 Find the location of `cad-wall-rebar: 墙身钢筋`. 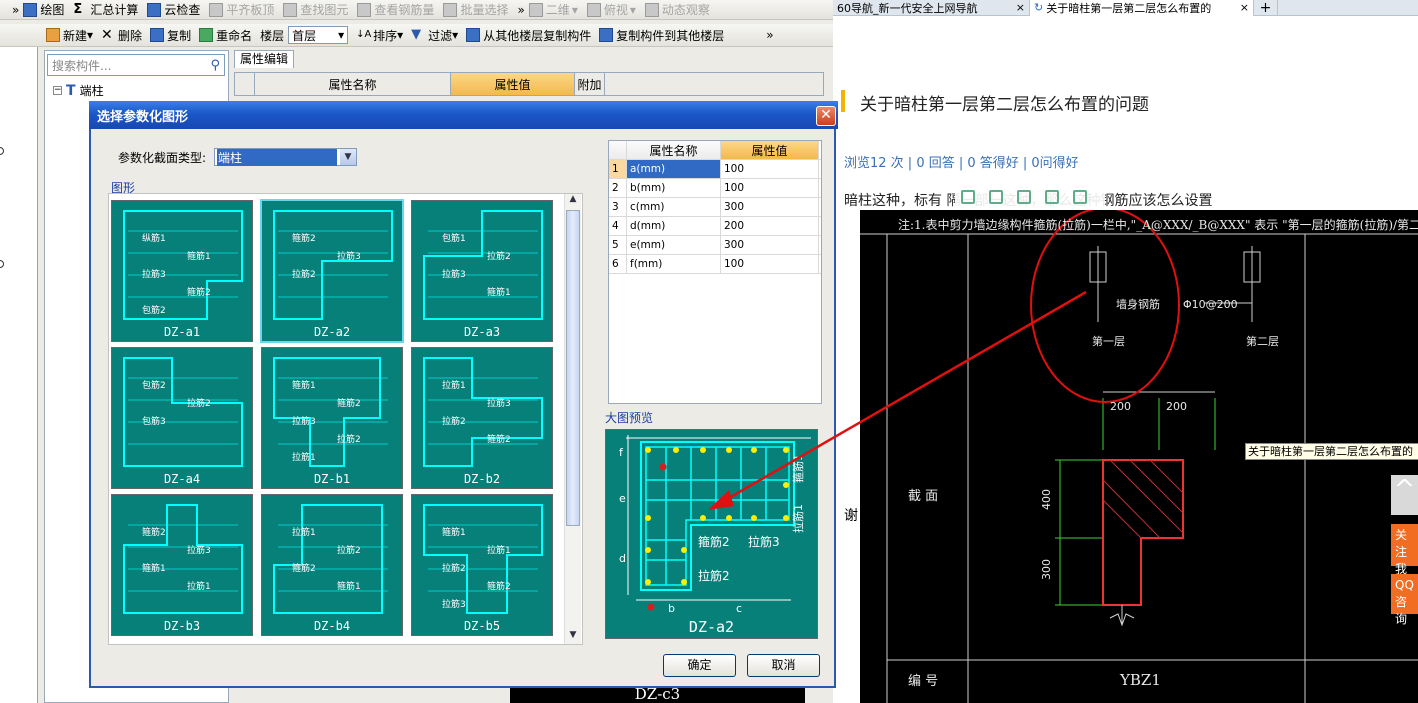

cad-wall-rebar: 墙身钢筋 is located at coordinates (1138, 304).